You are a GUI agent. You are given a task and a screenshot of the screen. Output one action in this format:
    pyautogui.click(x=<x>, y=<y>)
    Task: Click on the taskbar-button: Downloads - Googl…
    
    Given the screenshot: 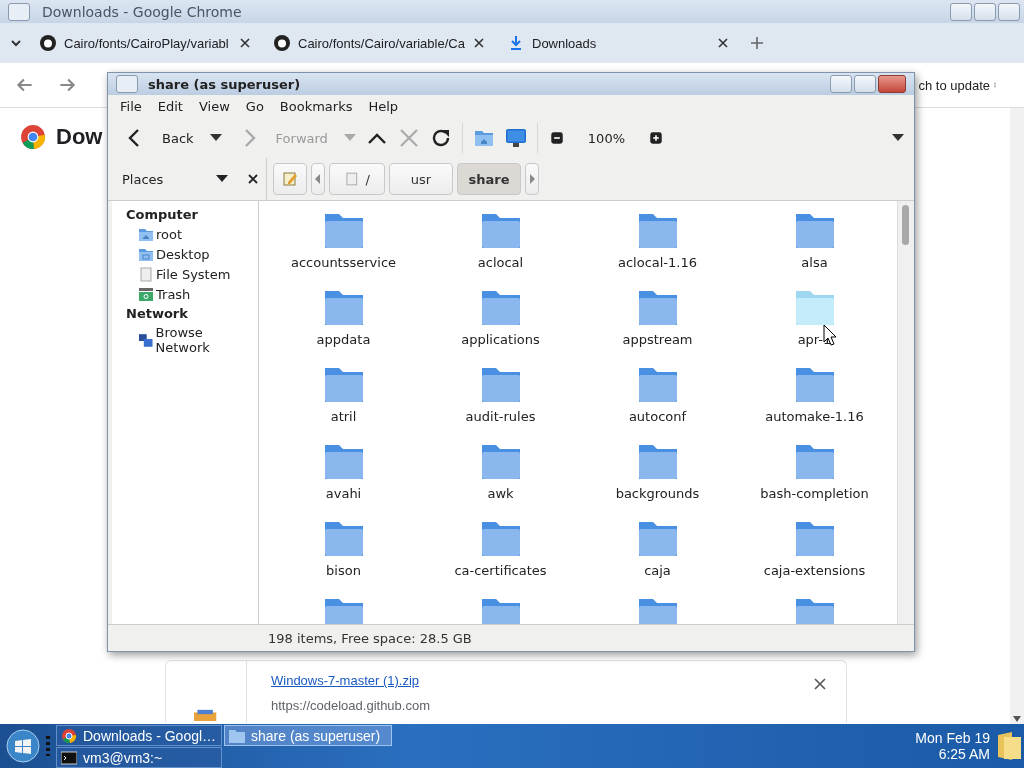 What is the action you would take?
    pyautogui.click(x=139, y=735)
    